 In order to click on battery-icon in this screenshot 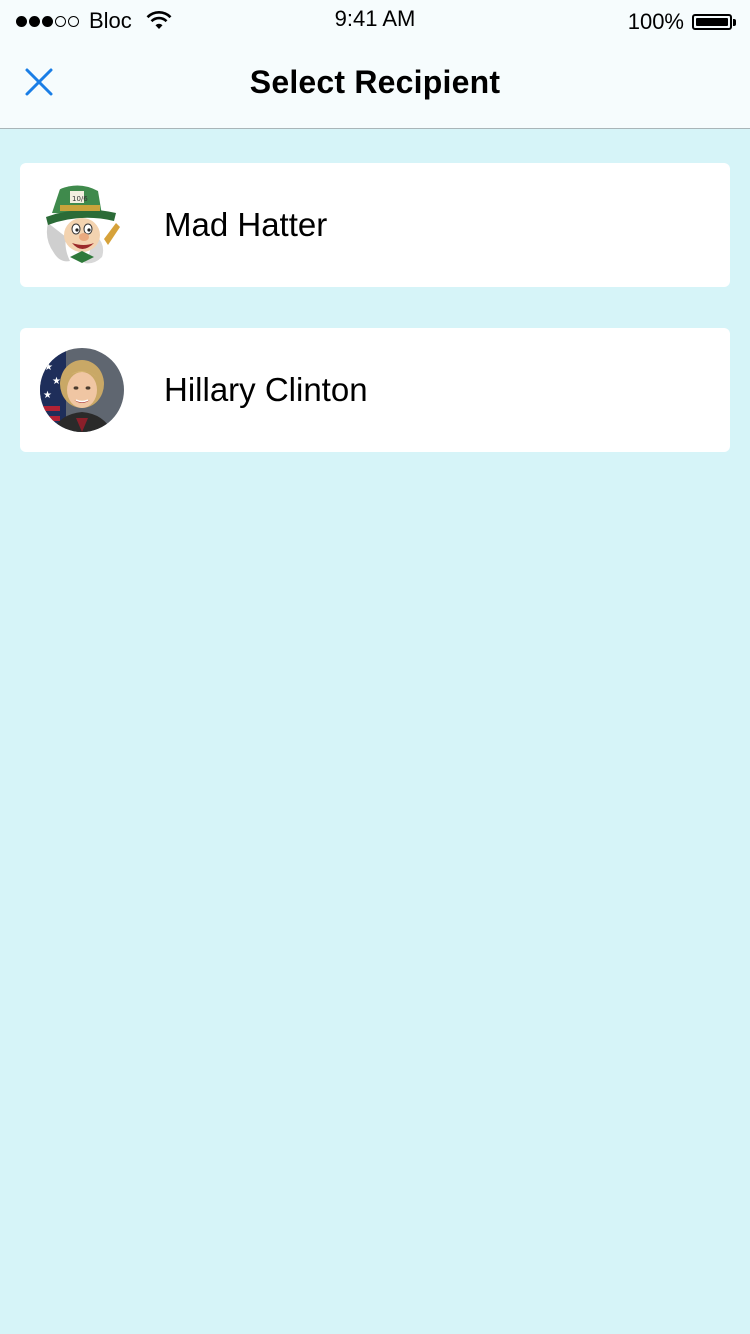, I will do `click(714, 22)`.